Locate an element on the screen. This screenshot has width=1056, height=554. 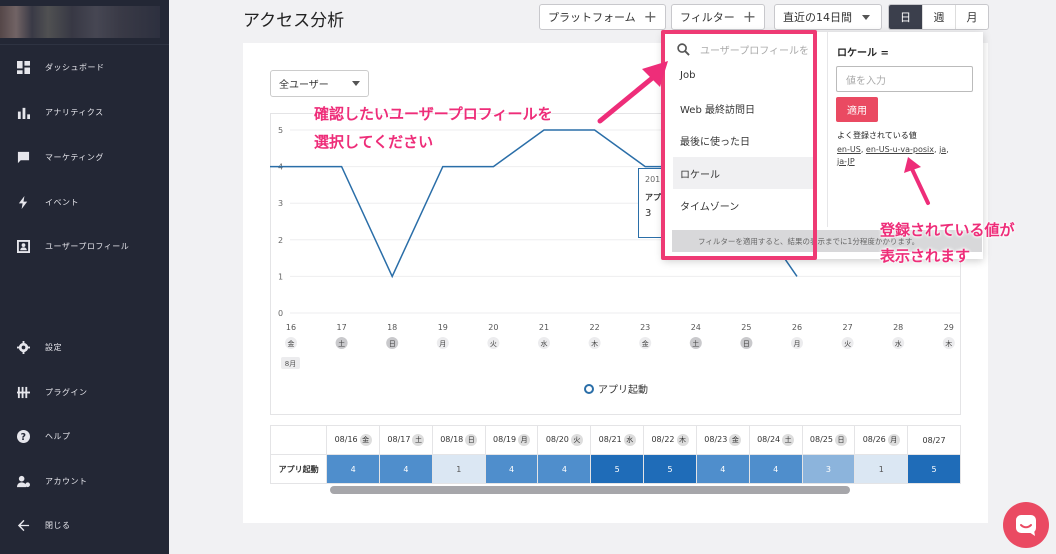
chat-button is located at coordinates (1026, 525).